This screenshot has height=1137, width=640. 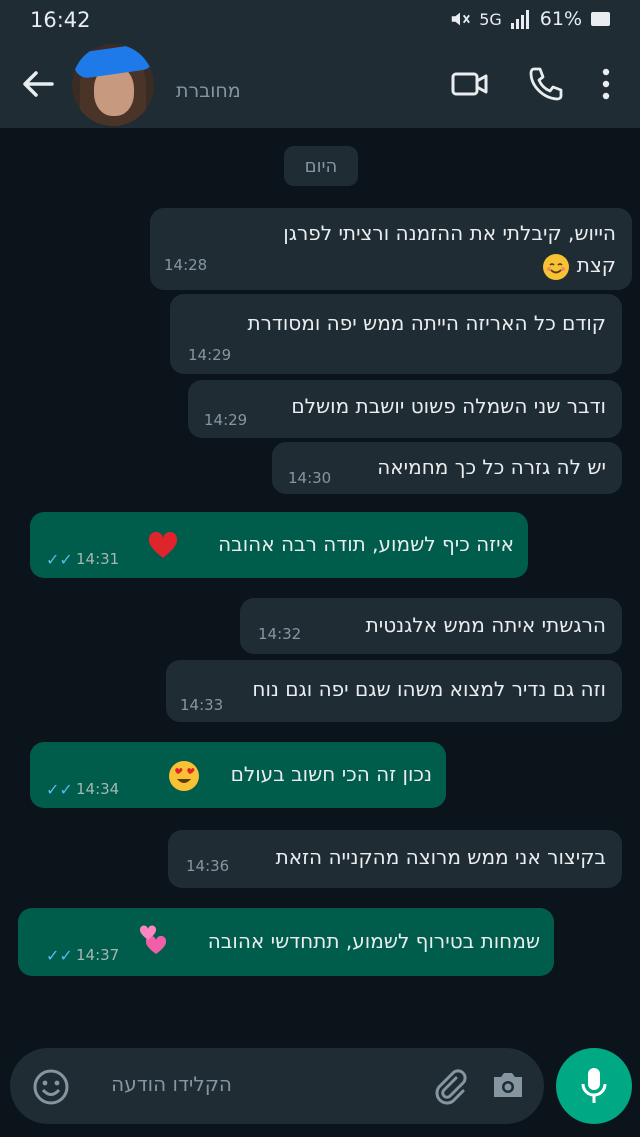 I want to click on message-bubble: הרגשתי איתה ממש אלגנטית 14:32, so click(x=431, y=626).